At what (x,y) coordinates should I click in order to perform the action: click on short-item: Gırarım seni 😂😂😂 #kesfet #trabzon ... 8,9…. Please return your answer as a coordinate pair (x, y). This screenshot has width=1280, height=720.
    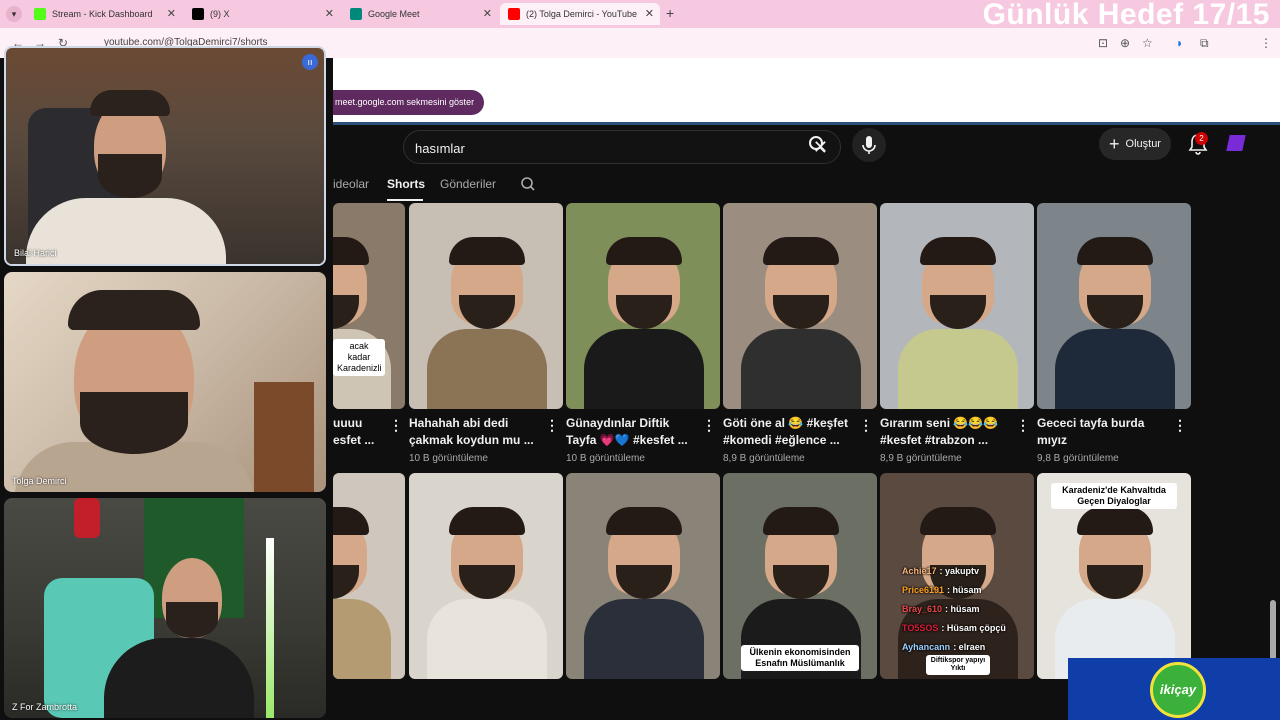
    Looking at the image, I should click on (957, 338).